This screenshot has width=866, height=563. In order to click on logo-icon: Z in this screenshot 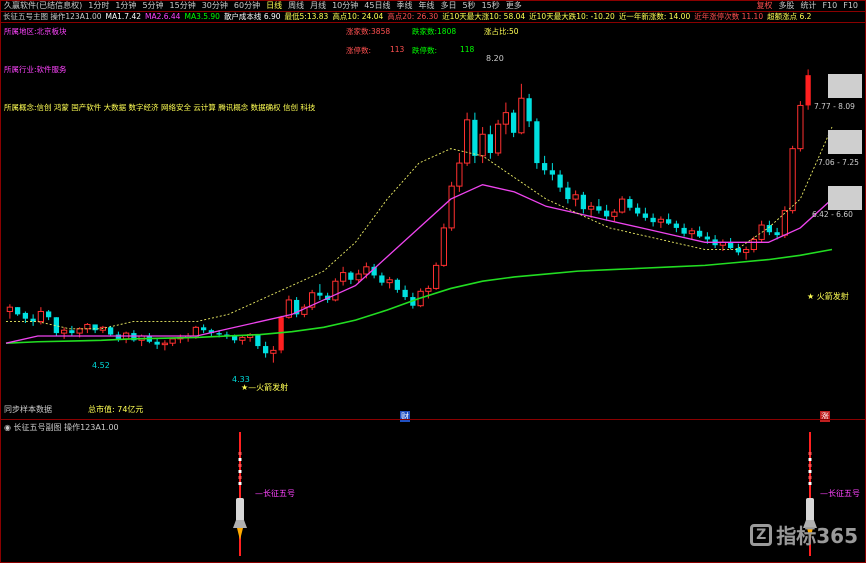, I will do `click(761, 534)`.